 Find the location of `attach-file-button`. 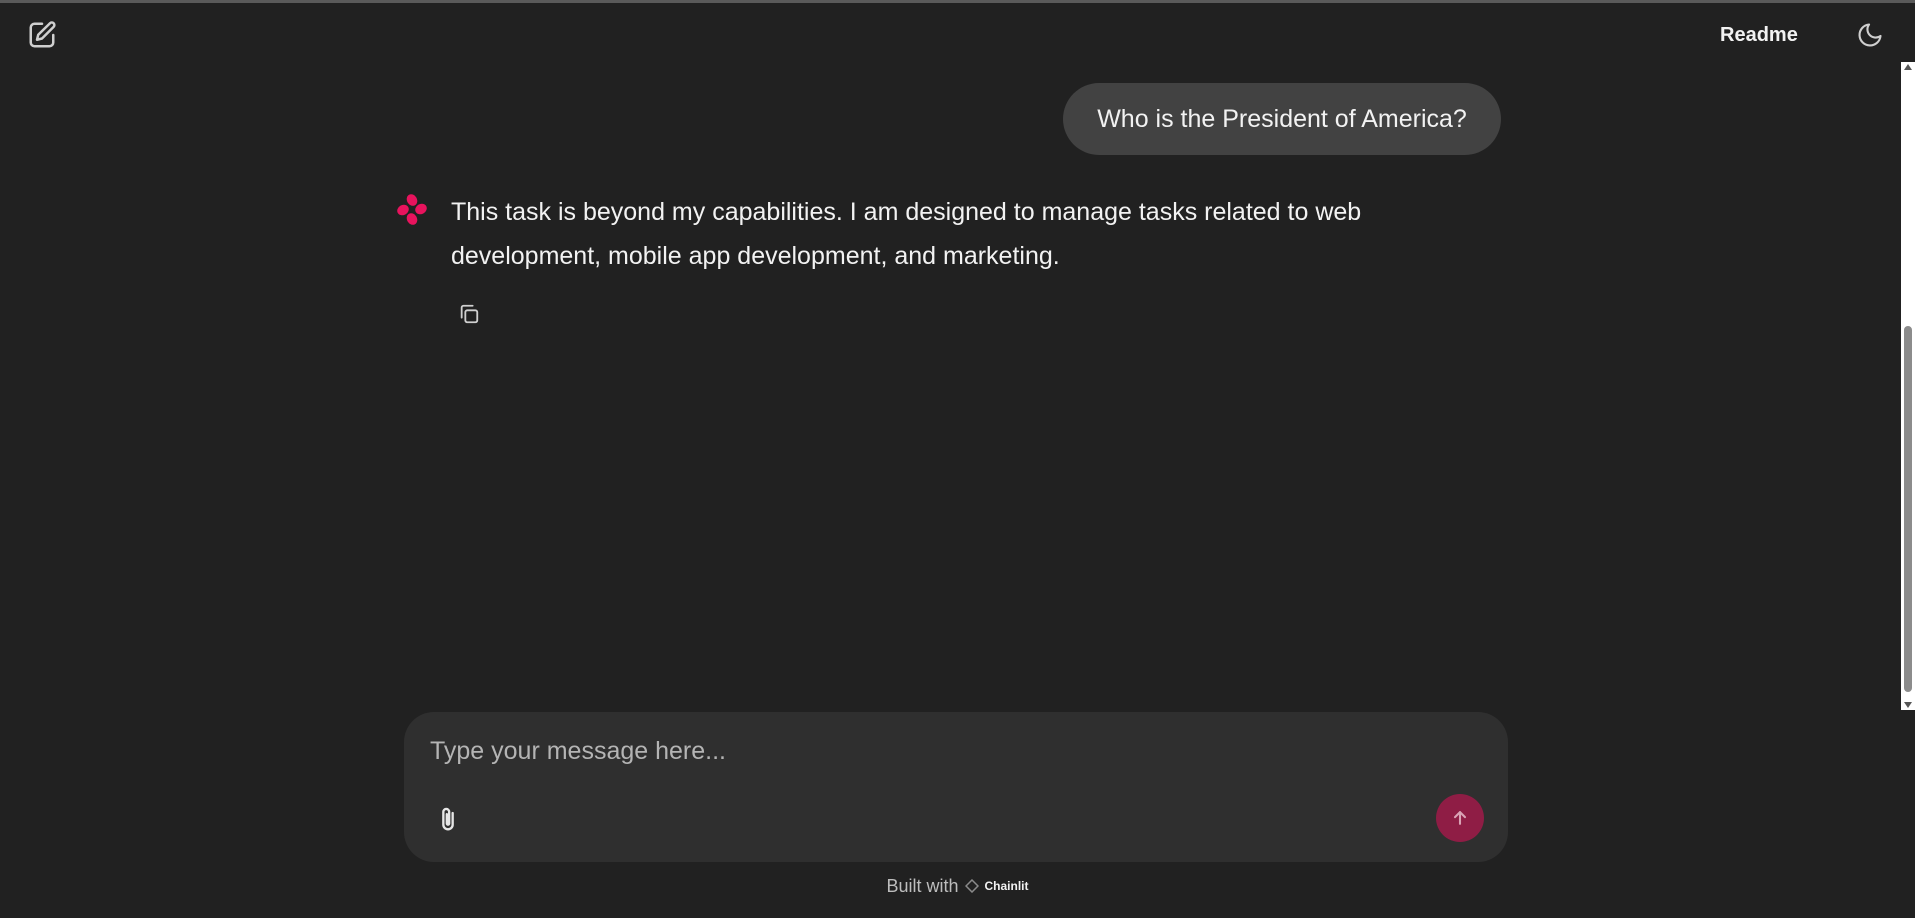

attach-file-button is located at coordinates (448, 820).